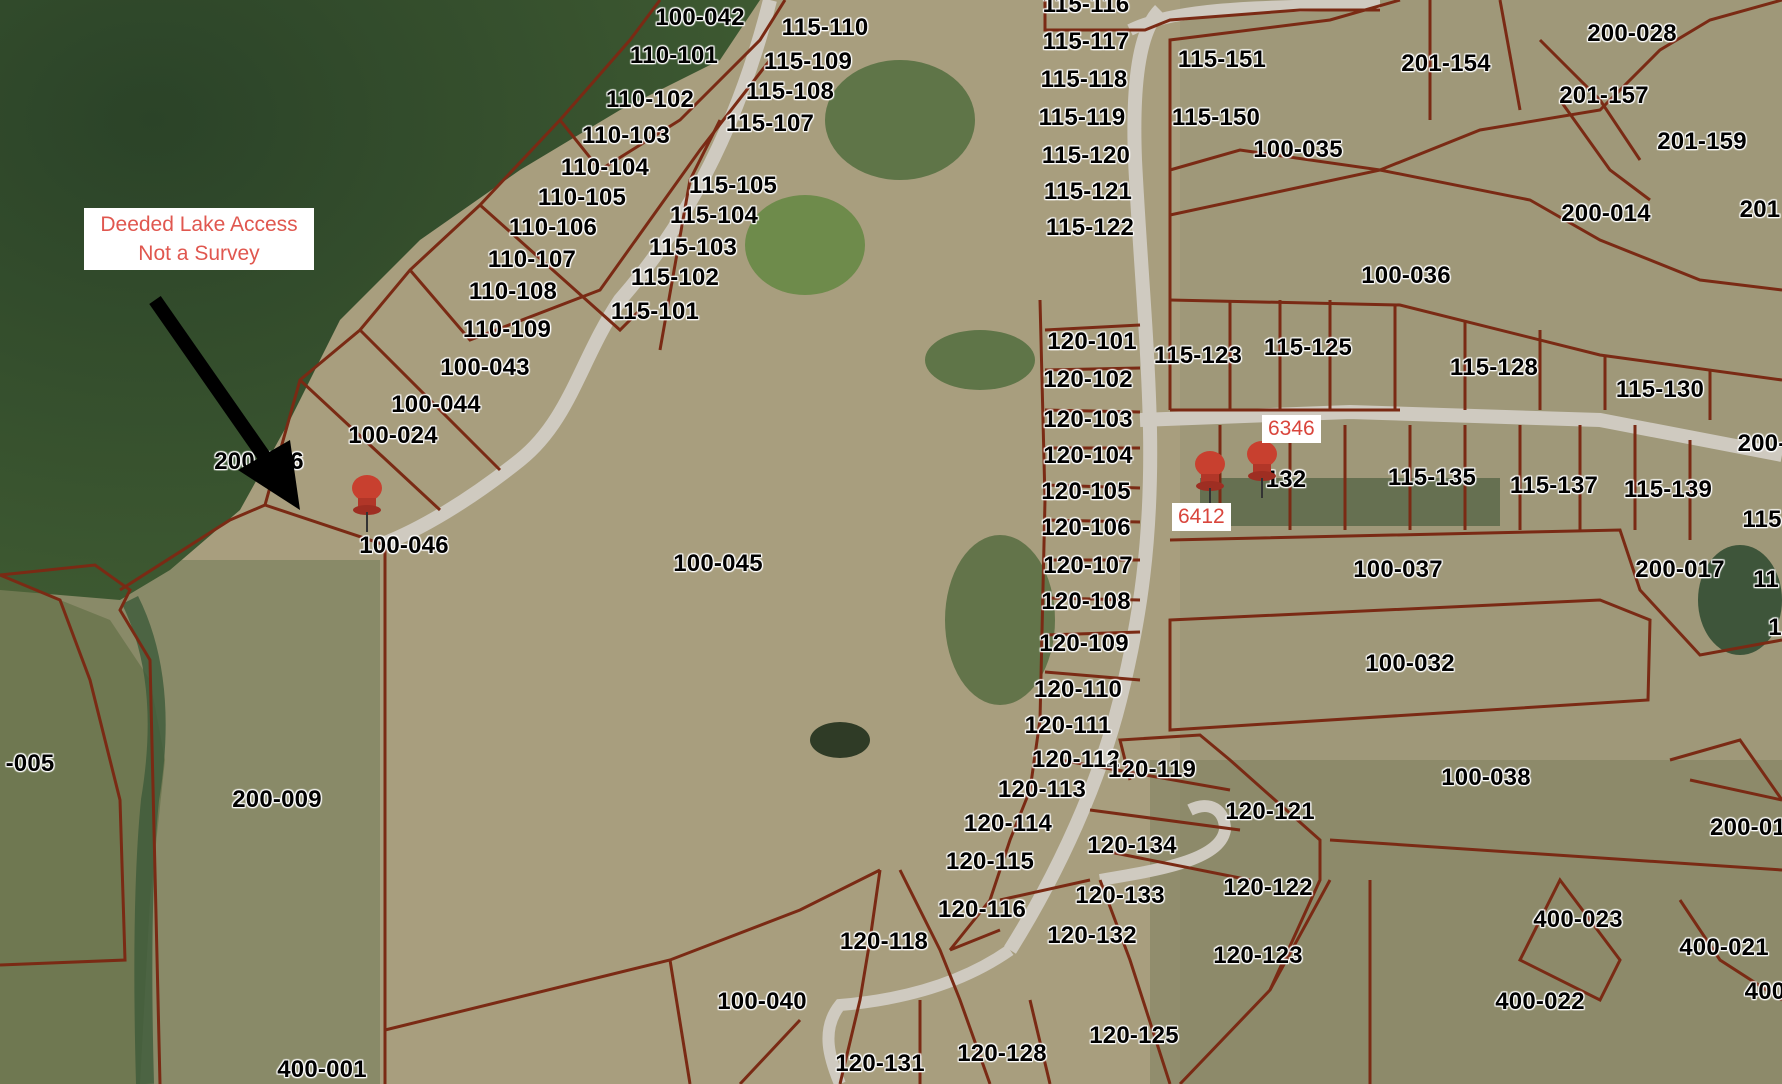 This screenshot has width=1782, height=1084. I want to click on parcel-label: 120-133, so click(1120, 895).